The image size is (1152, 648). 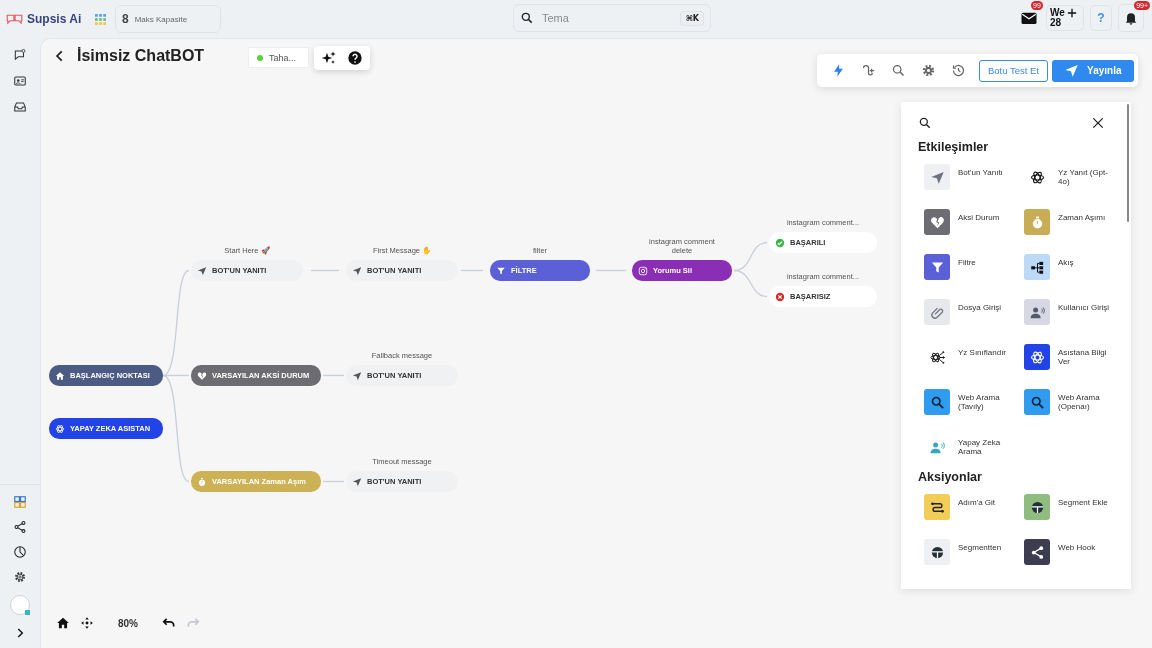 What do you see at coordinates (986, 400) in the screenshot?
I see `palette-item-label: Web Arama (Tavıly)` at bounding box center [986, 400].